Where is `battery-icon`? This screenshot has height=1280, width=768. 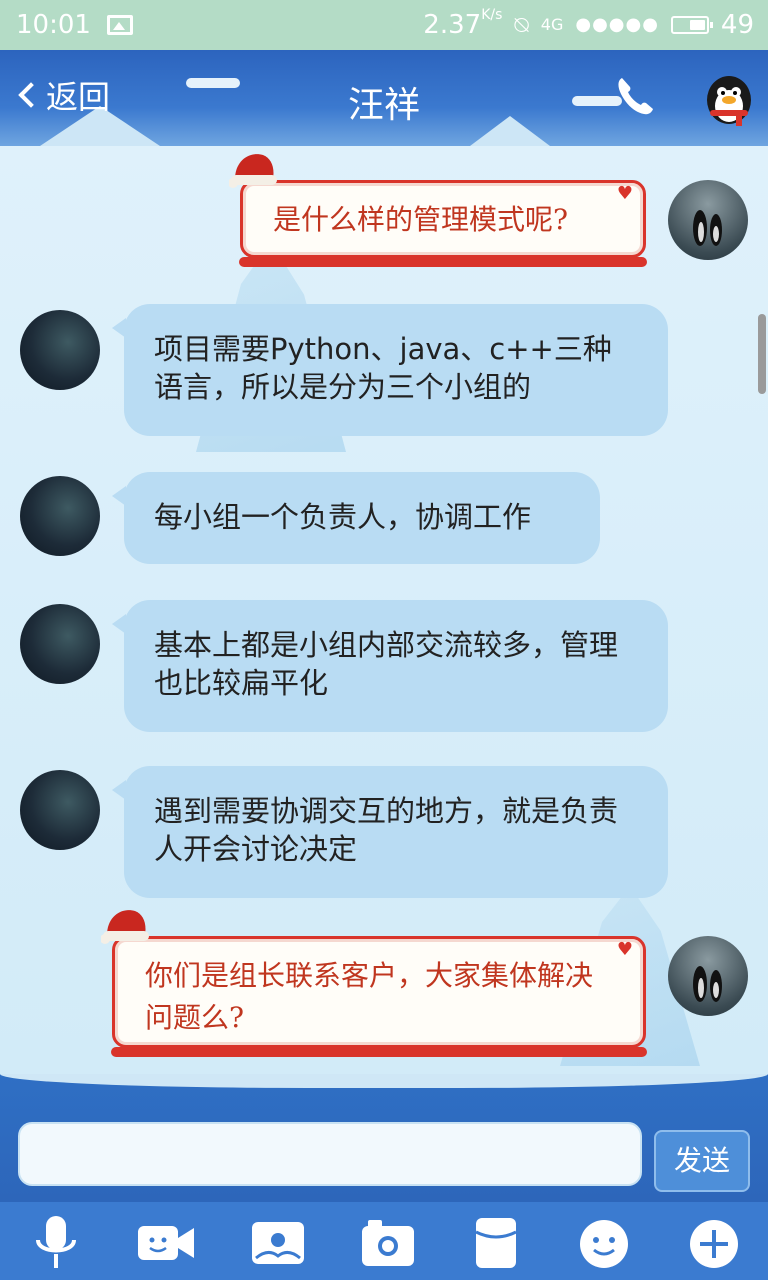
battery-icon is located at coordinates (691, 25).